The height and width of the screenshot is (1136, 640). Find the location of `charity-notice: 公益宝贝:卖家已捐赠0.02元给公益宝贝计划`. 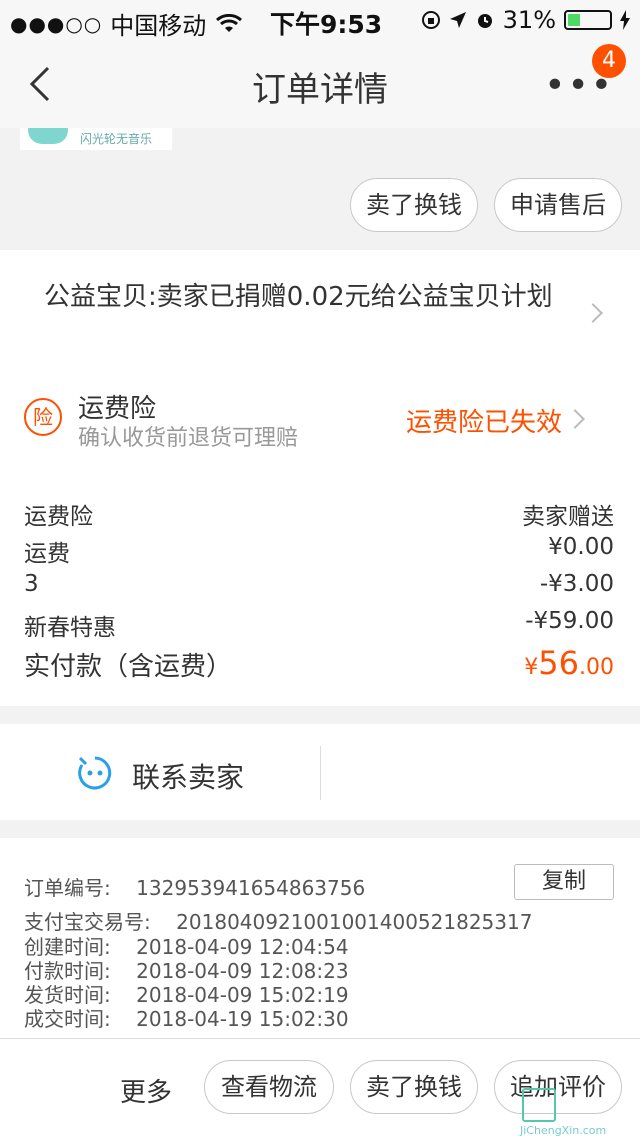

charity-notice: 公益宝贝:卖家已捐赠0.02元给公益宝贝计划 is located at coordinates (309, 297).